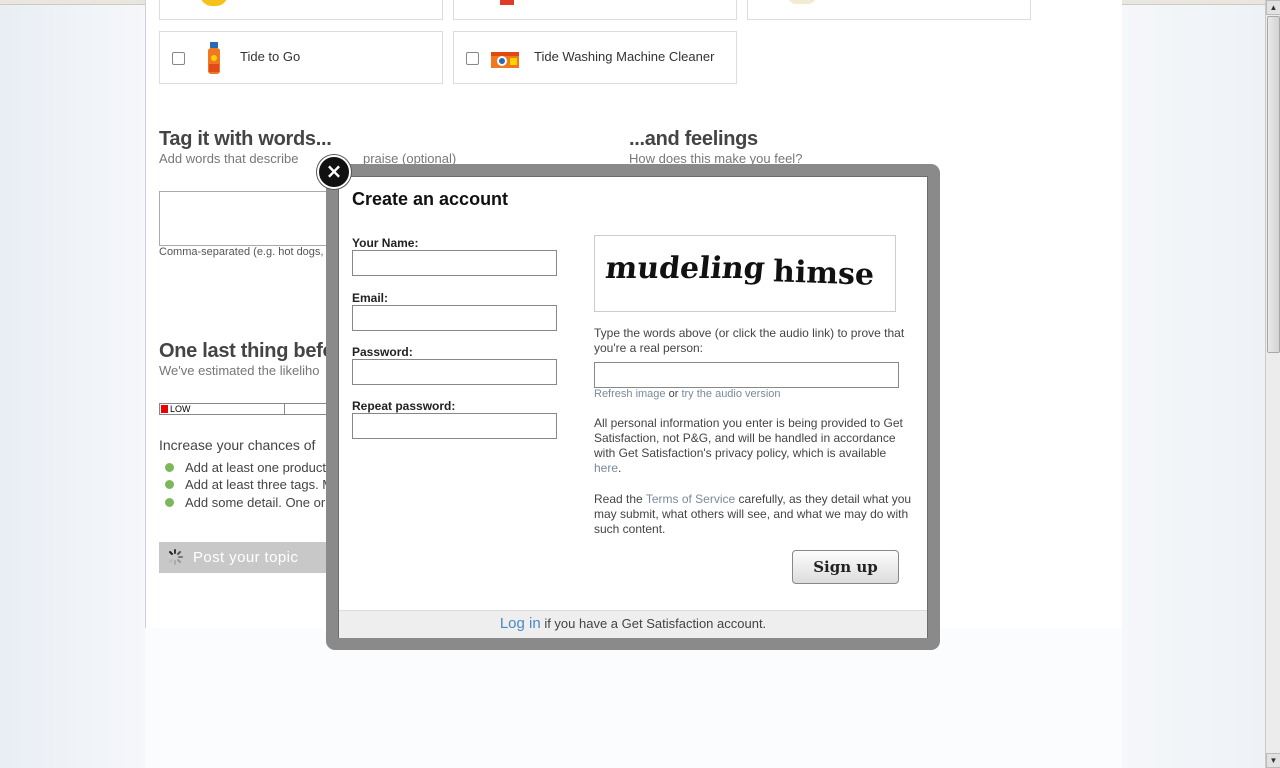 The width and height of the screenshot is (1280, 768). I want to click on tip-item: Add at least three tags. Mo, so click(263, 484).